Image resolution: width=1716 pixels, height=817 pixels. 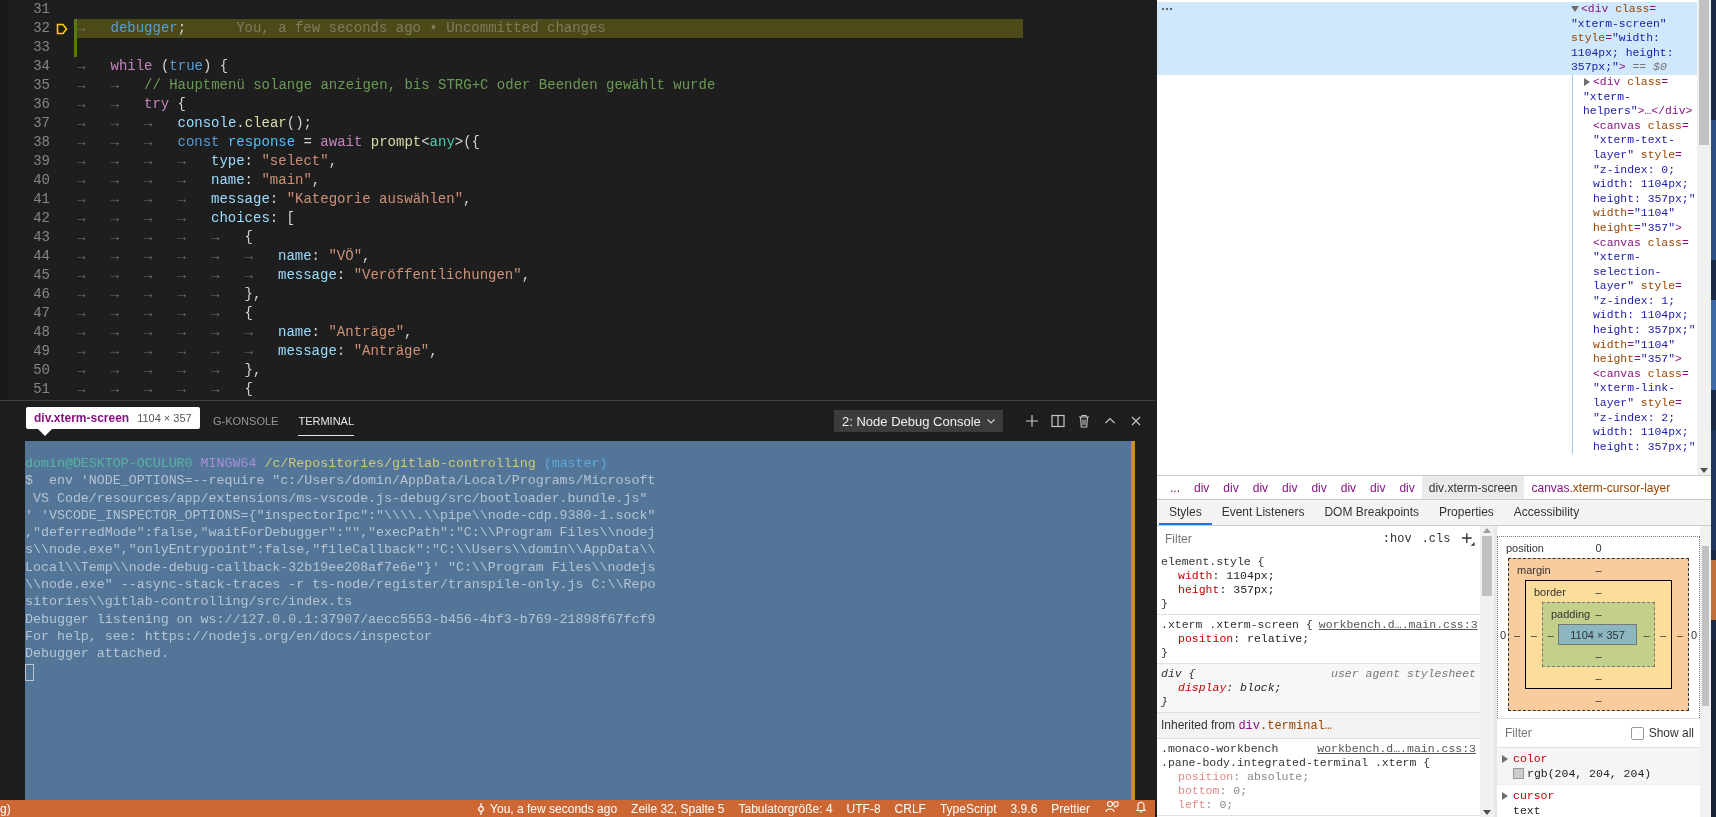 What do you see at coordinates (1058, 421) in the screenshot?
I see `split-icon` at bounding box center [1058, 421].